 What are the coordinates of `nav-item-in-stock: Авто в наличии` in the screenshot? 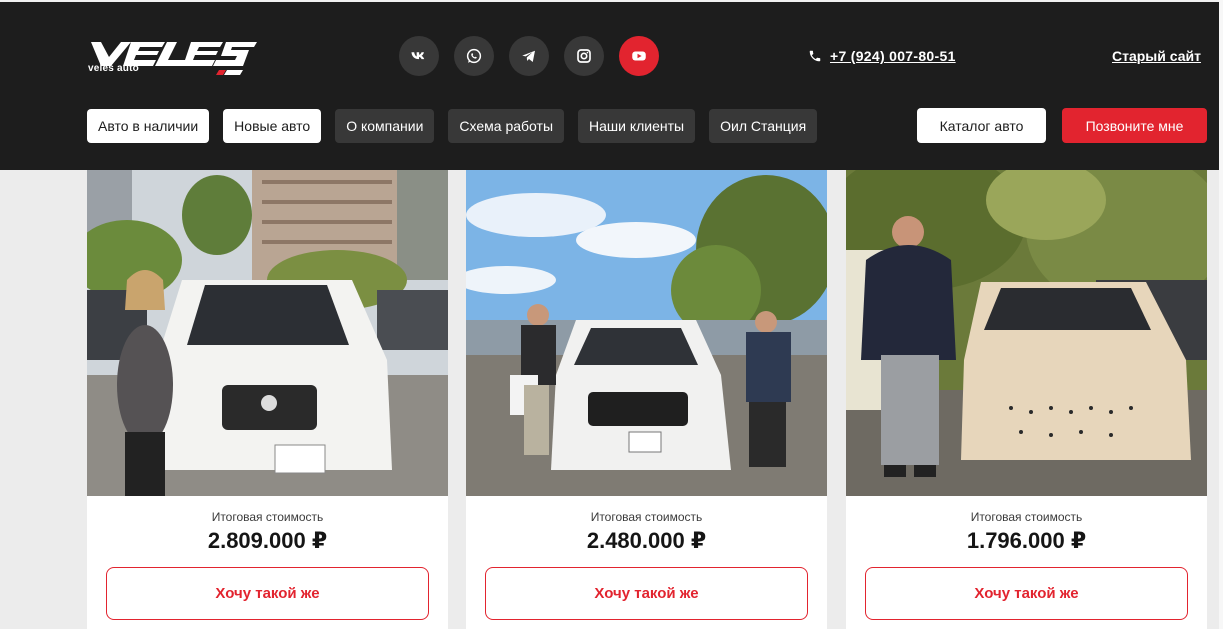 It's located at (148, 126).